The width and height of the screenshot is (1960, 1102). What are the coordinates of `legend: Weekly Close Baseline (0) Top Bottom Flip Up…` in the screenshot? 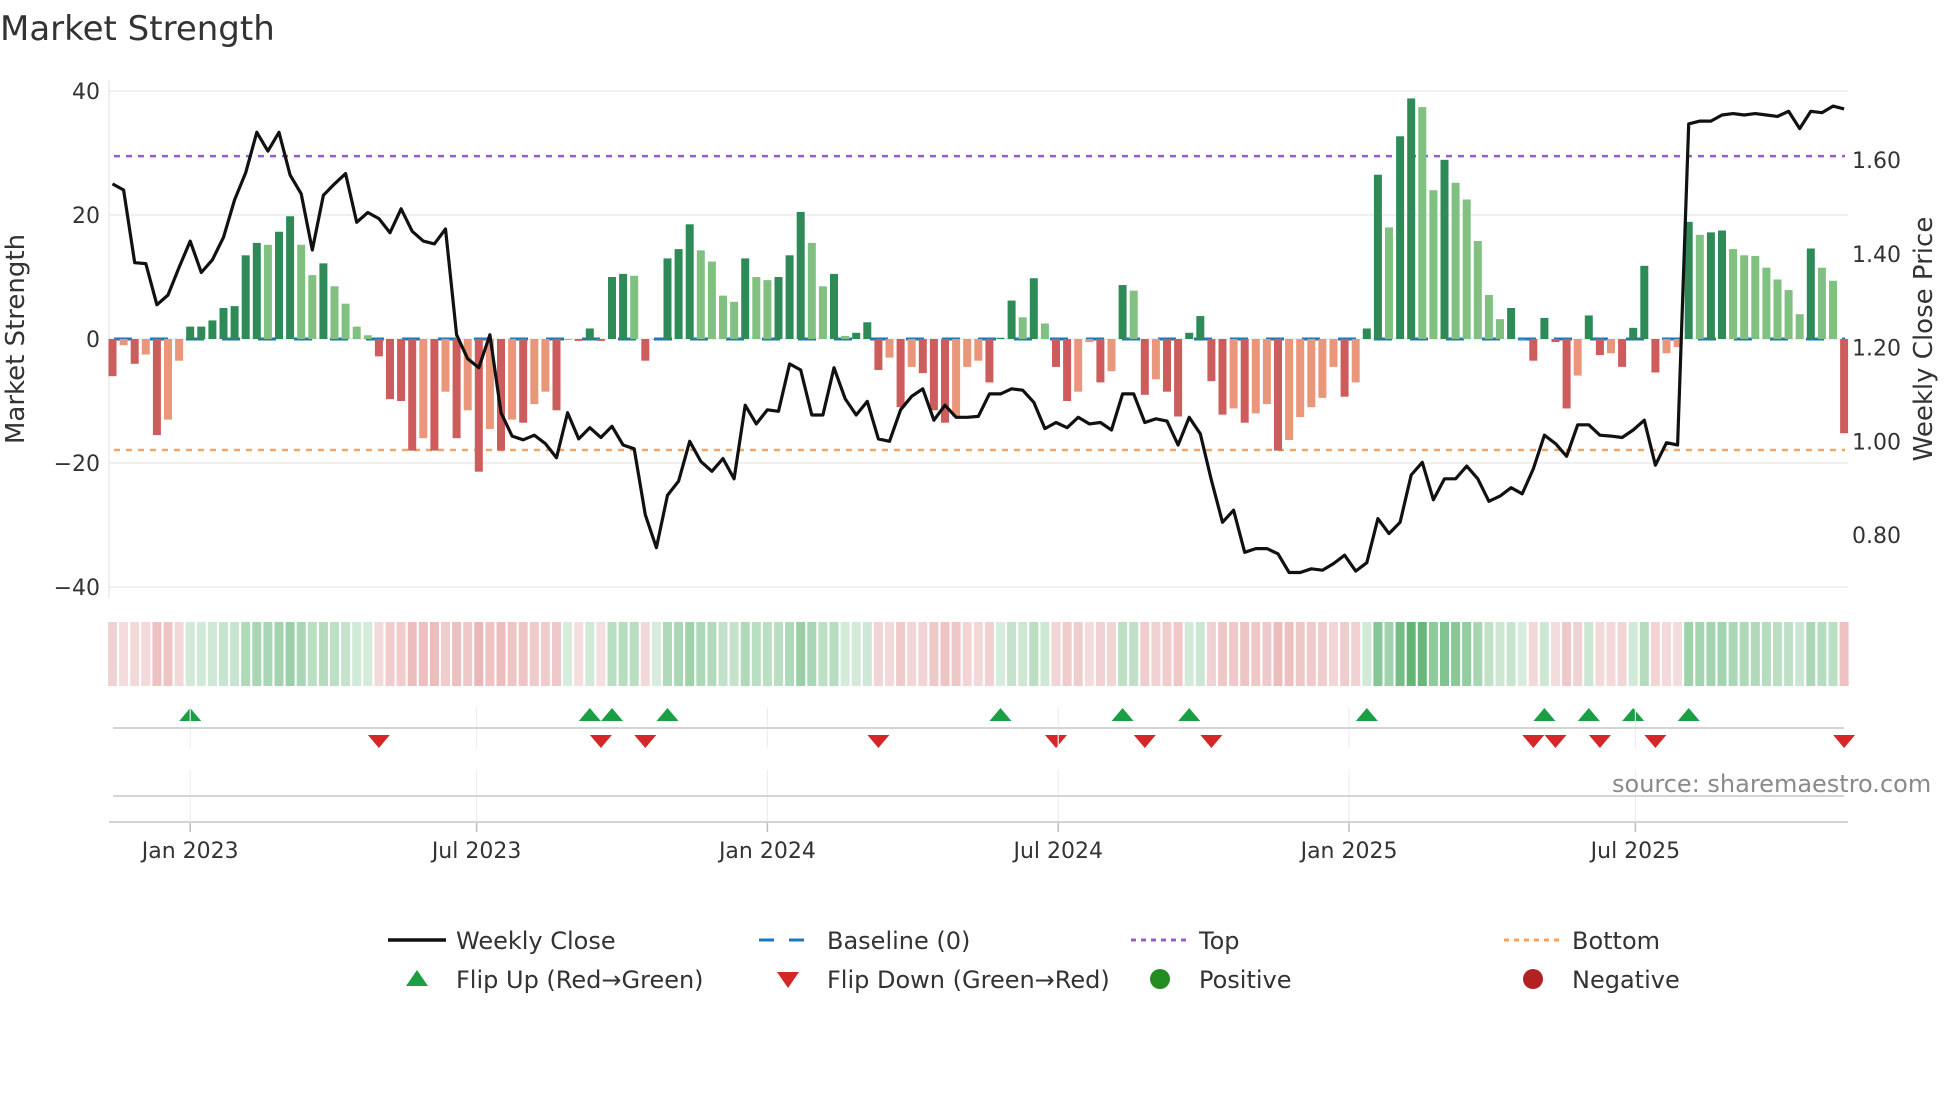 It's located at (1034, 960).